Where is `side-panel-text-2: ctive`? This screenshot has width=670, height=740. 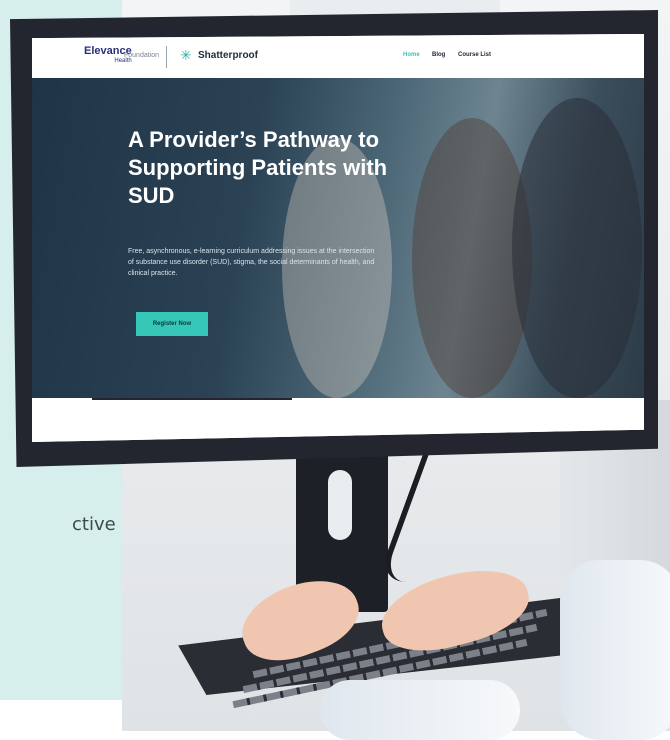
side-panel-text-2: ctive is located at coordinates (94, 524).